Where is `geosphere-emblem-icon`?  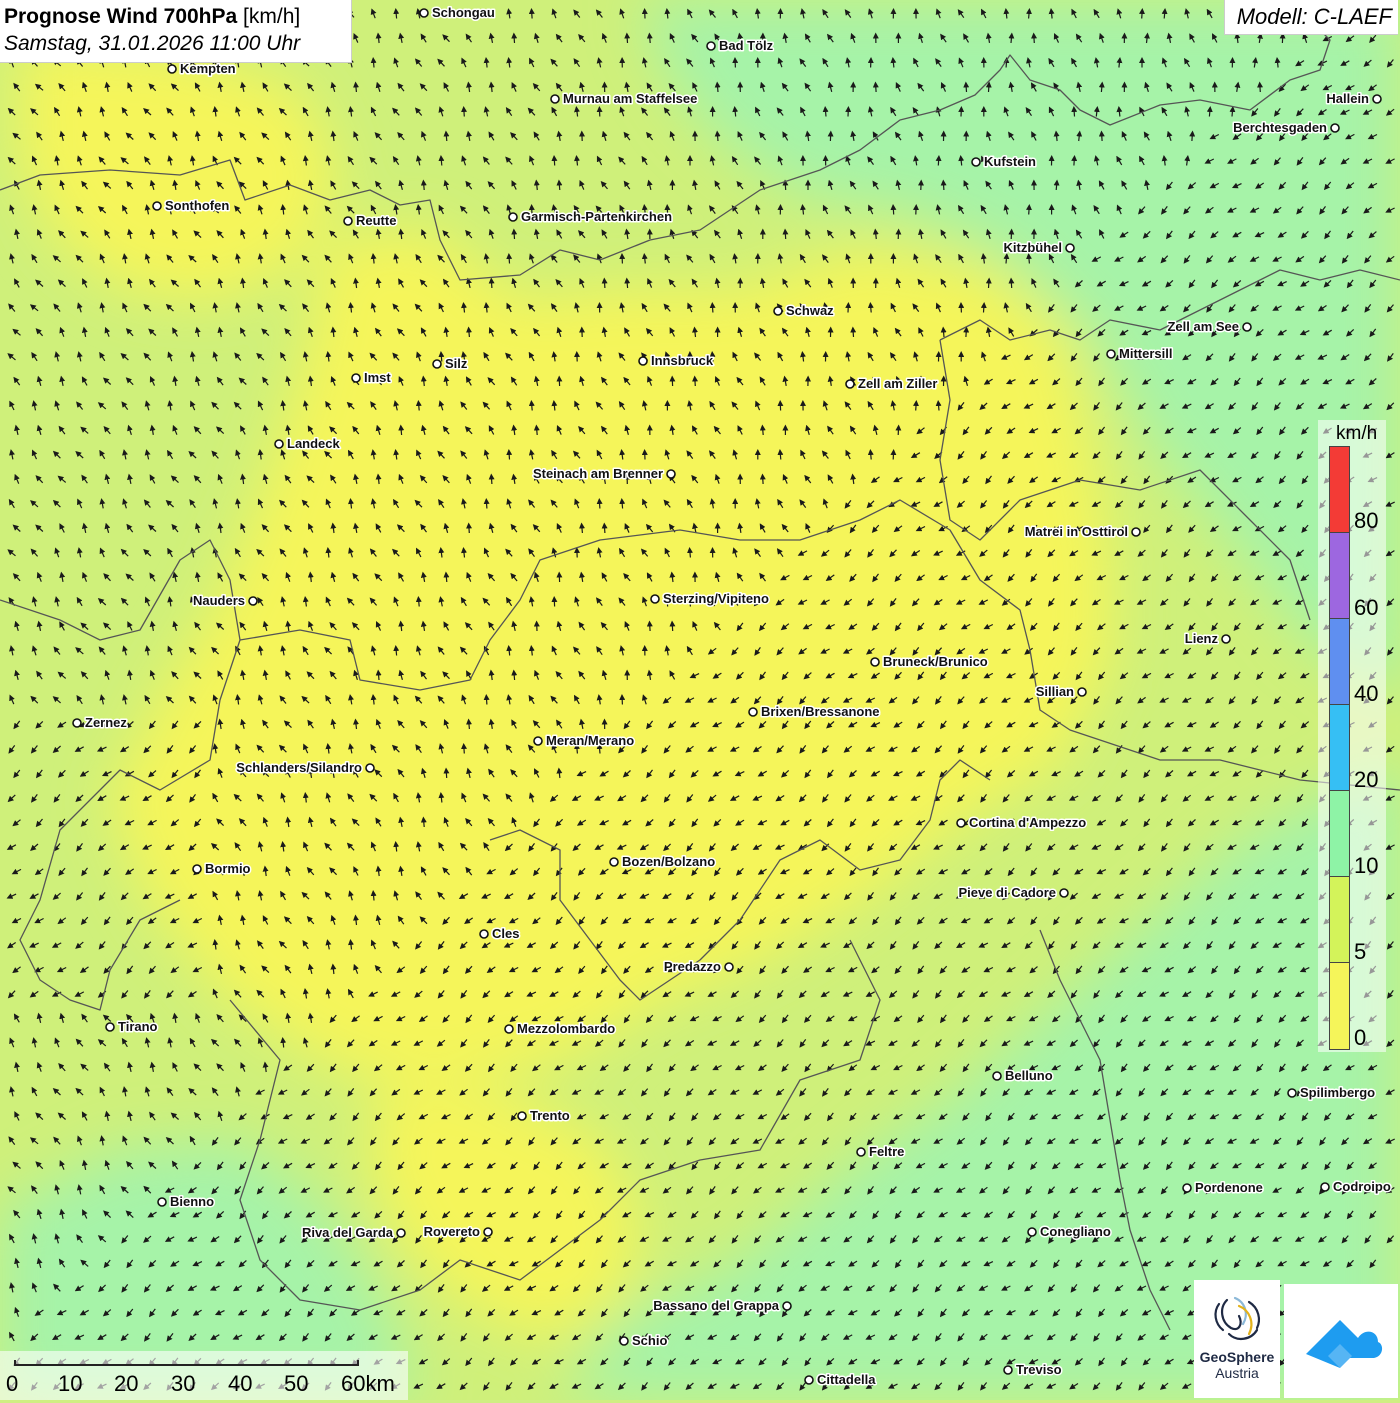
geosphere-emblem-icon is located at coordinates (1237, 1320).